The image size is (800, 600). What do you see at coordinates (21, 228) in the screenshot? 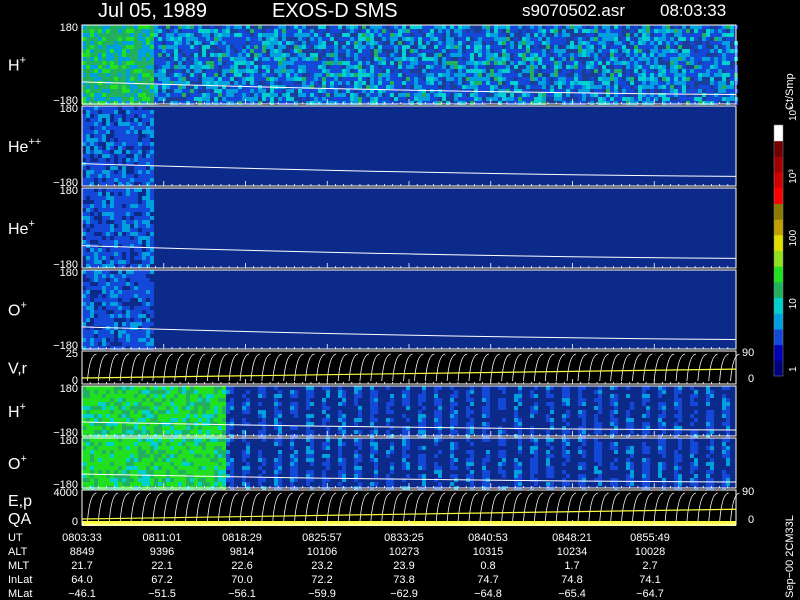
I see `species-label: He+` at bounding box center [21, 228].